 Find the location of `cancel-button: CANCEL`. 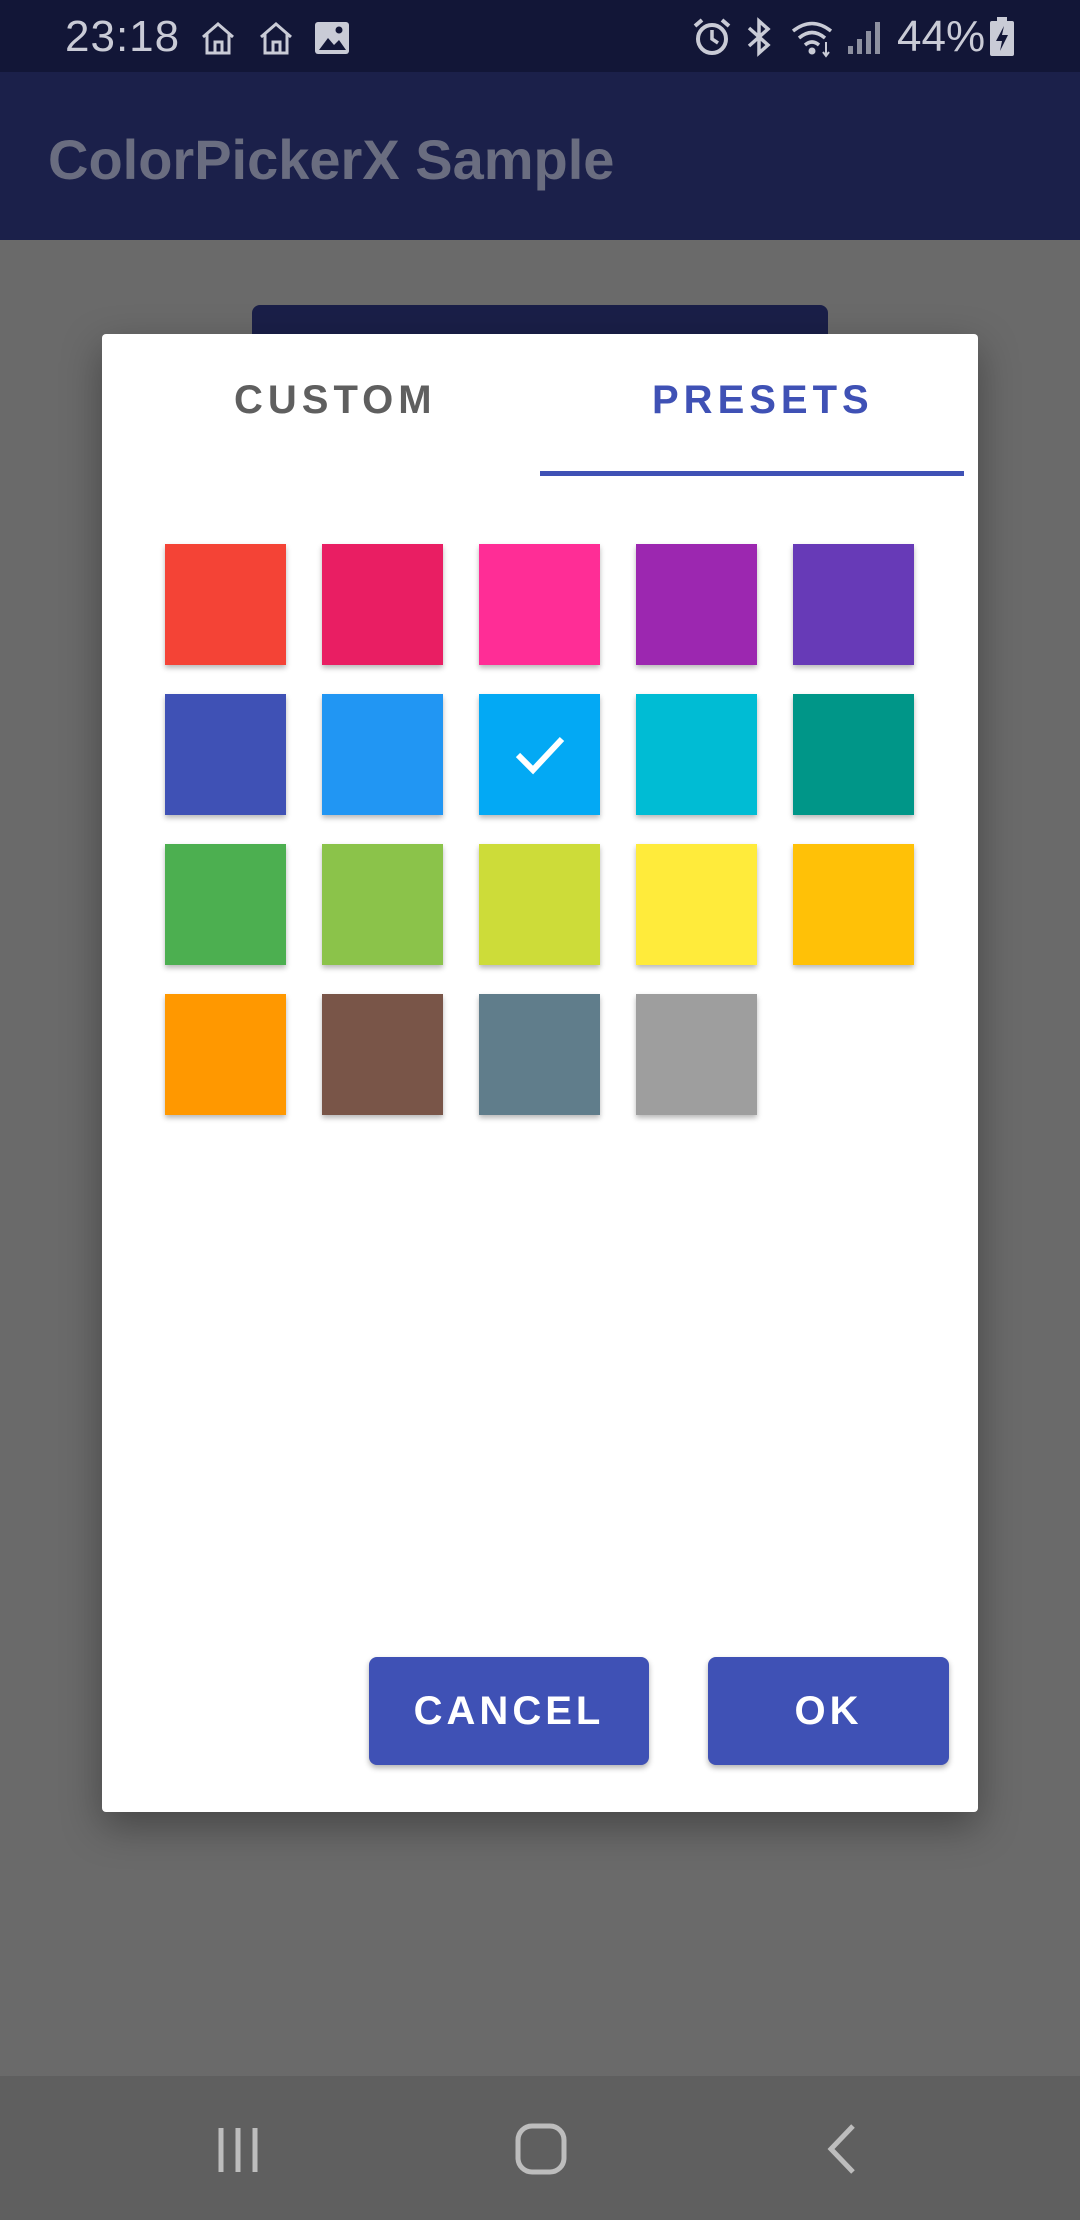

cancel-button: CANCEL is located at coordinates (509, 1711).